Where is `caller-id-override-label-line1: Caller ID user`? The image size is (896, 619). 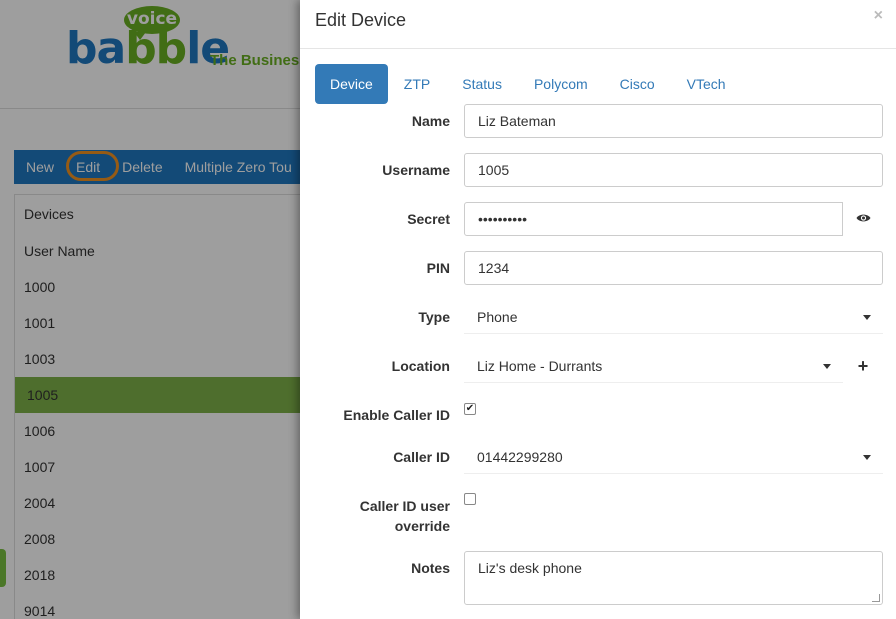
caller-id-override-label-line1: Caller ID user is located at coordinates (404, 506).